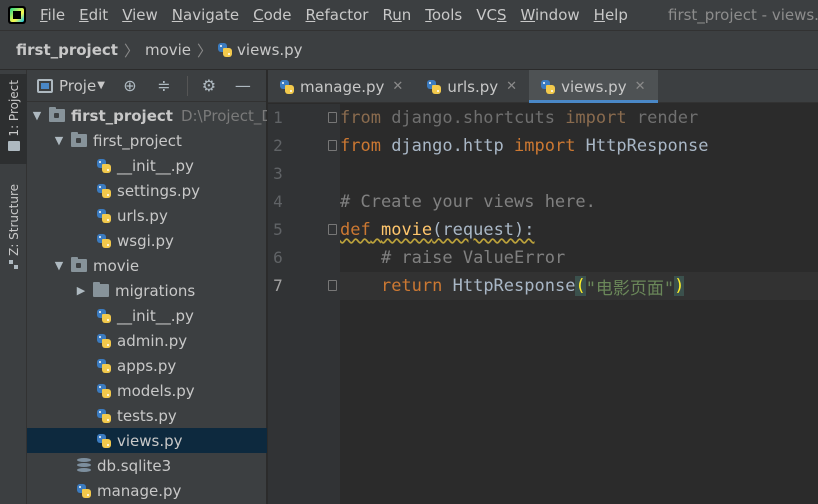  I want to click on code-line: # Create your views here., so click(579, 202).